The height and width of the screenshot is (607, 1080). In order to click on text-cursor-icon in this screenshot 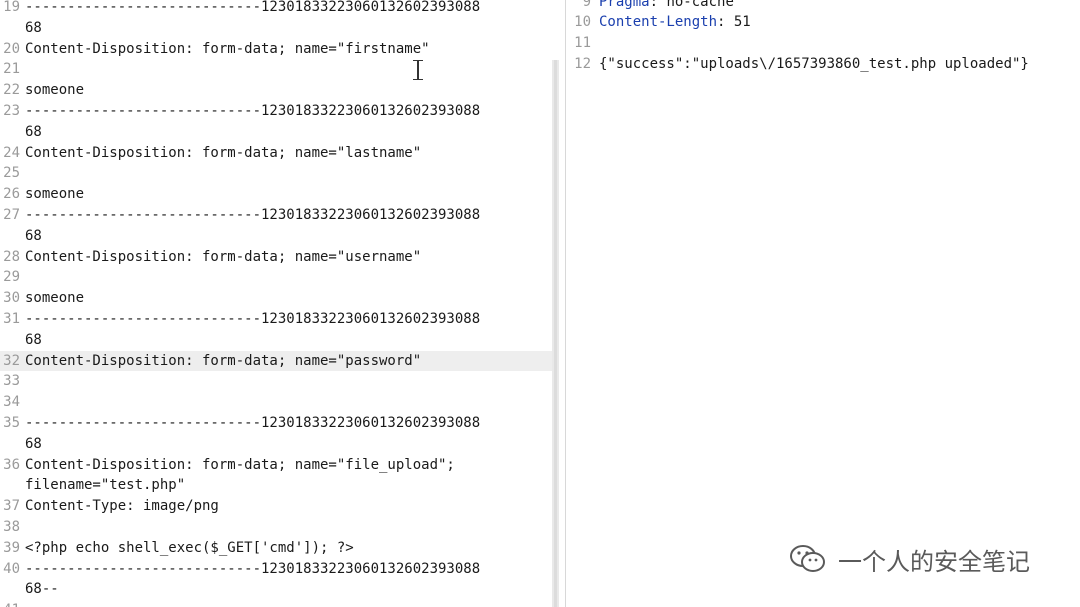, I will do `click(418, 70)`.